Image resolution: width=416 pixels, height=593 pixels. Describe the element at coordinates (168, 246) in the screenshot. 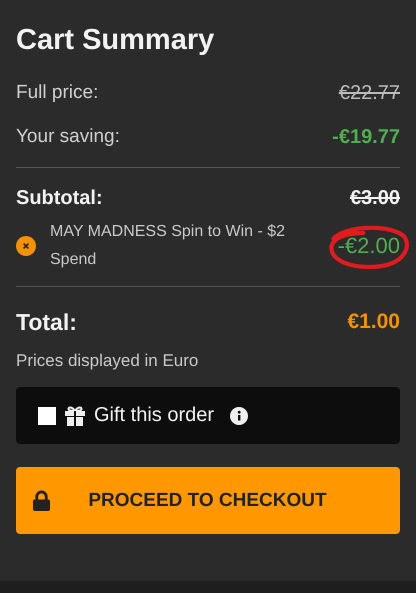

I see `discount-name: MAY MADNESS Spin to Win - $2 Spend` at that location.